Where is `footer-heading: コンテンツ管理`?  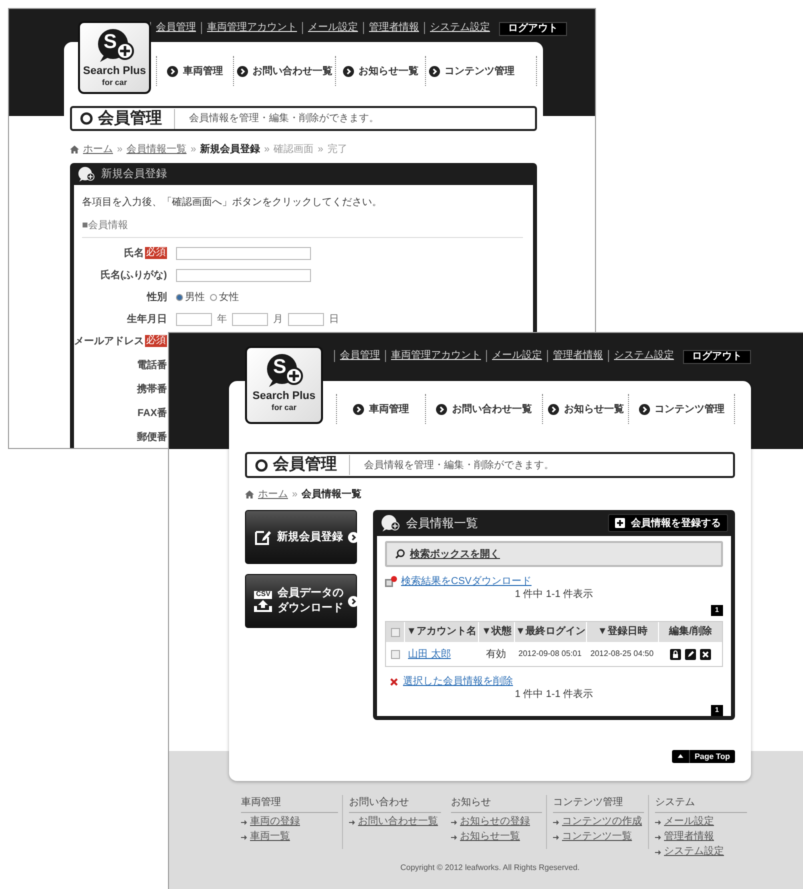
footer-heading: コンテンツ管理 is located at coordinates (598, 804).